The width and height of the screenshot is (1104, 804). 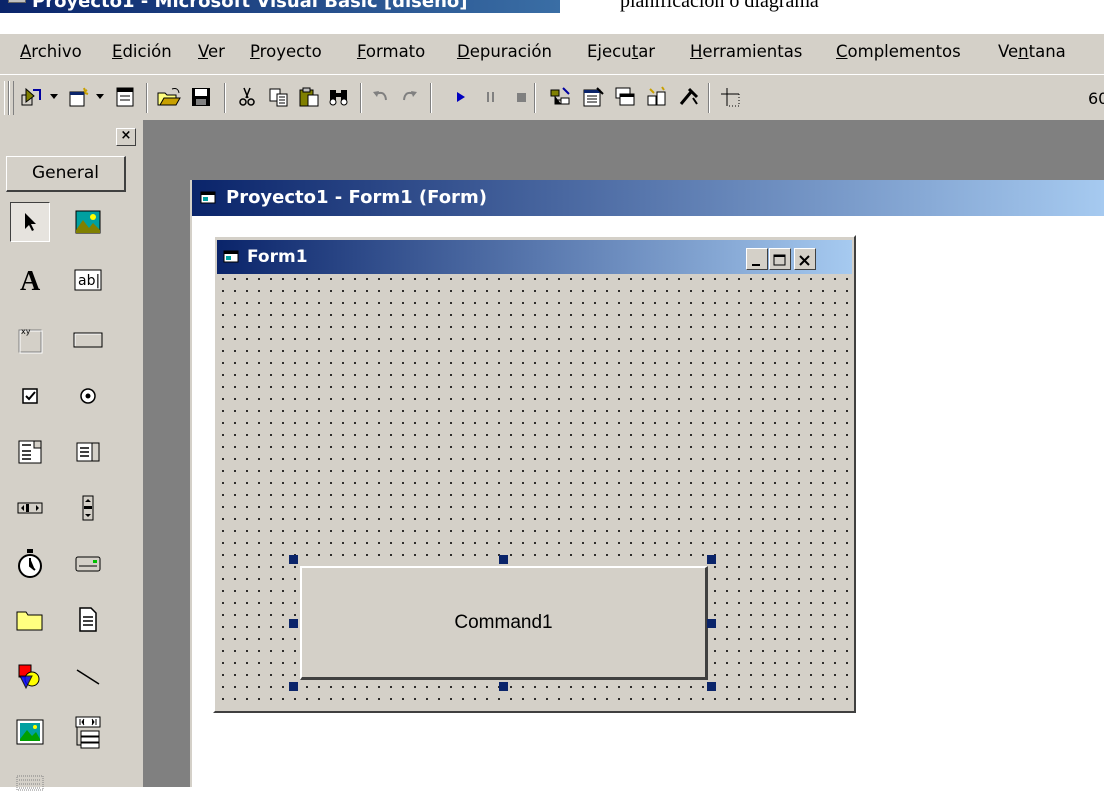 I want to click on menu-herramientas: Herramientas, so click(x=746, y=52).